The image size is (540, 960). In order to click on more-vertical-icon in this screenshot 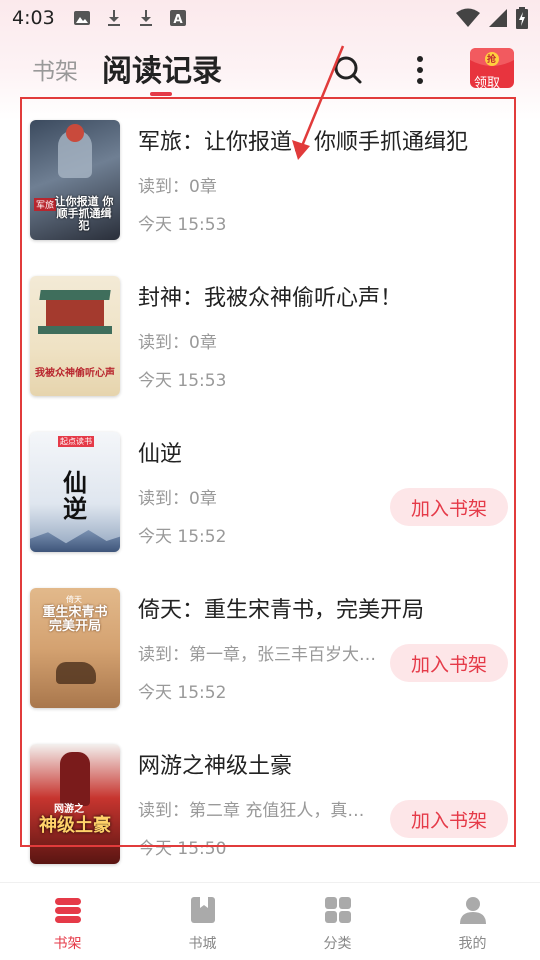, I will do `click(420, 70)`.